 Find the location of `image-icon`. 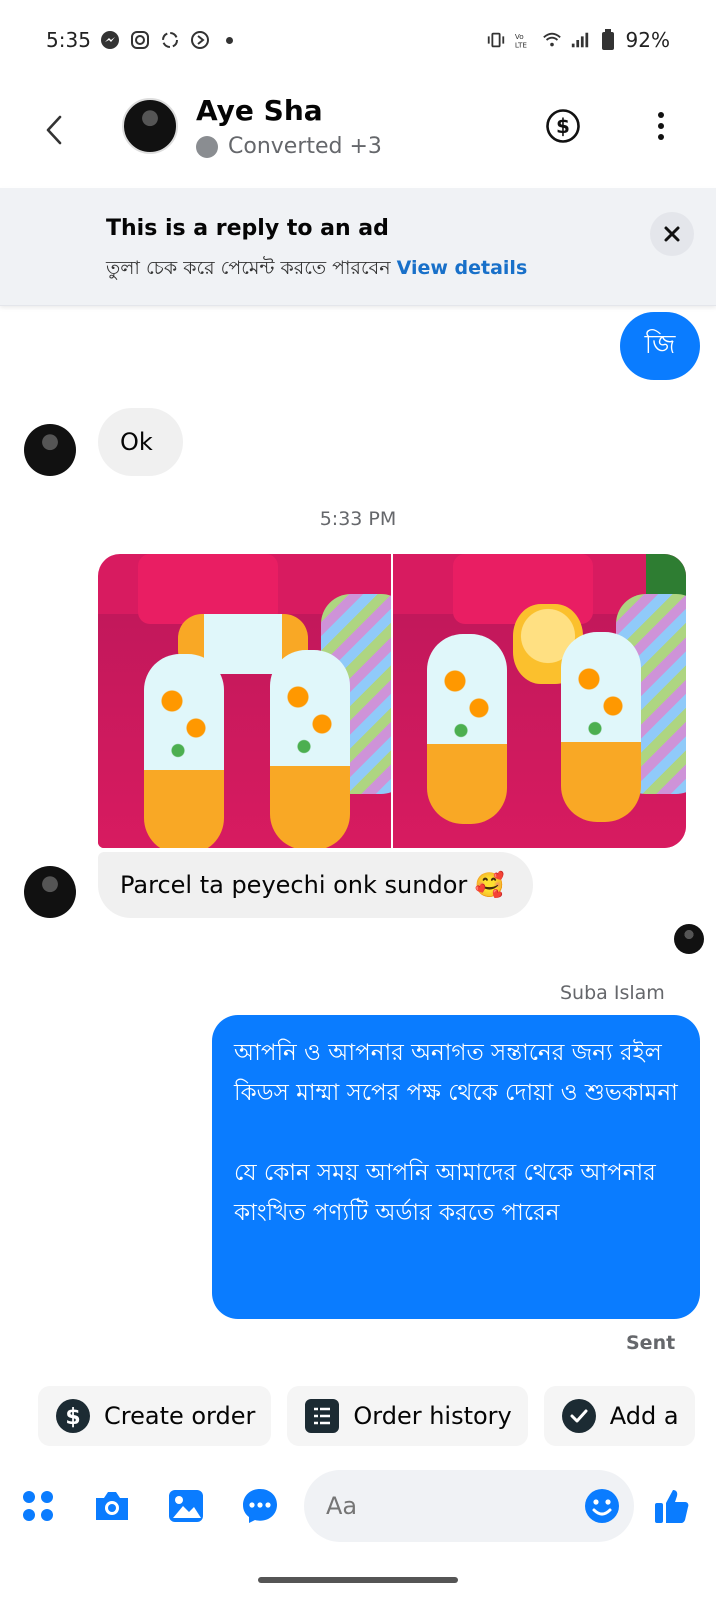

image-icon is located at coordinates (186, 1506).